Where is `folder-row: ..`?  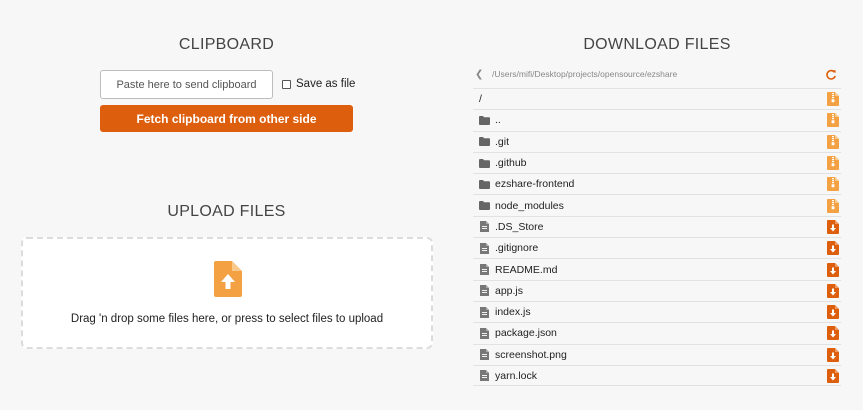
folder-row: .. is located at coordinates (657, 119).